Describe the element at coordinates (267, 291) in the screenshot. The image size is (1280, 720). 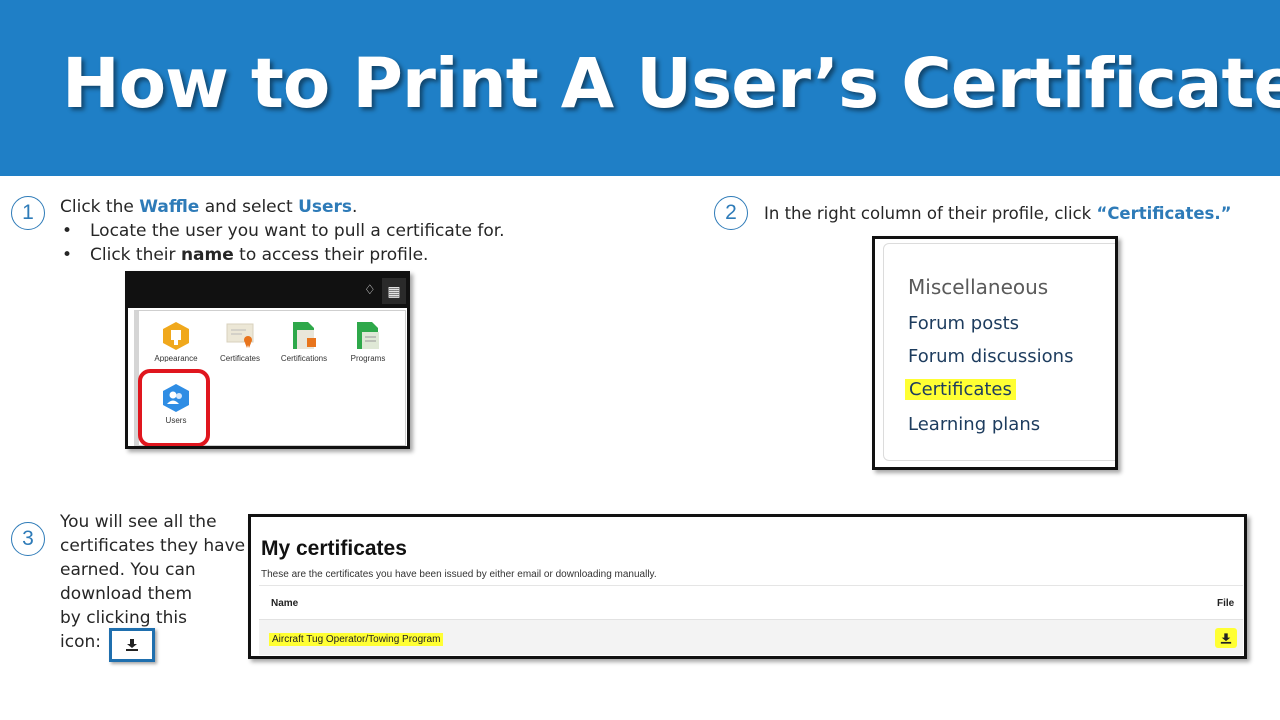
I see `top-navbar: ♢ ▦` at that location.